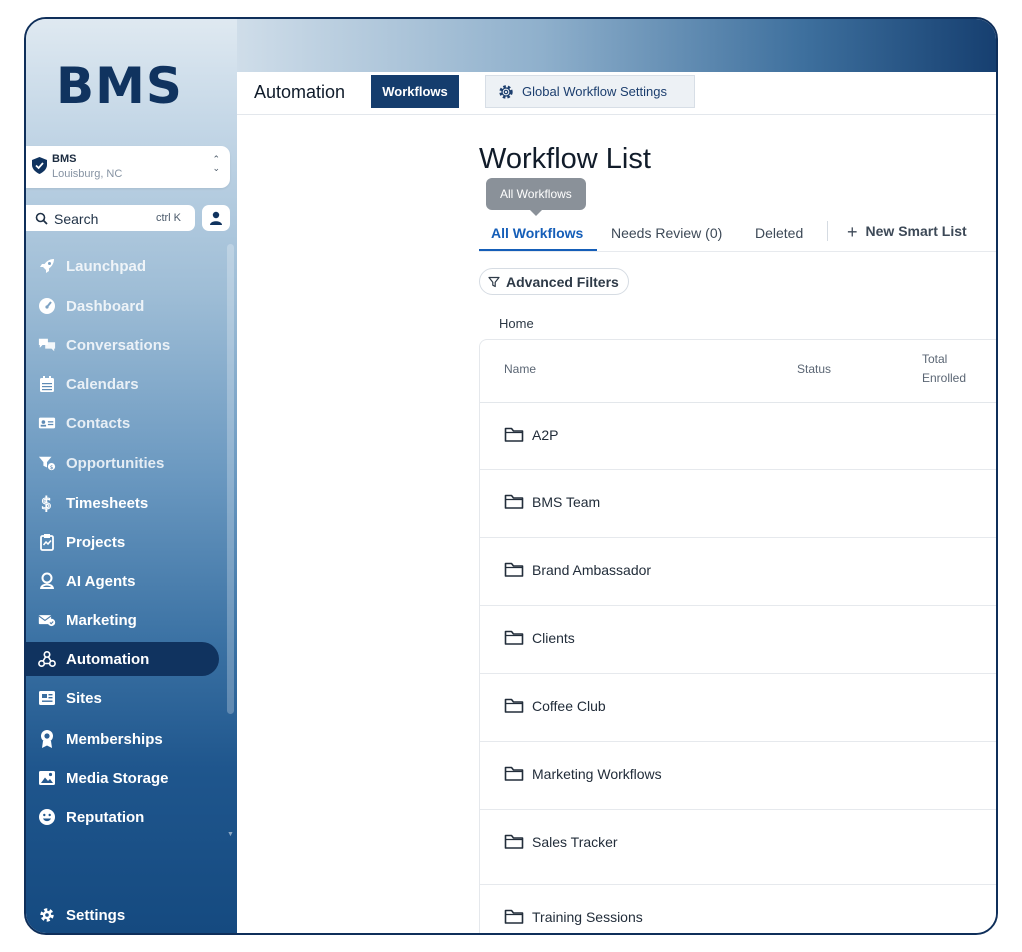 The image size is (1022, 952). Describe the element at coordinates (545, 435) in the screenshot. I see `folder-name: A2P` at that location.